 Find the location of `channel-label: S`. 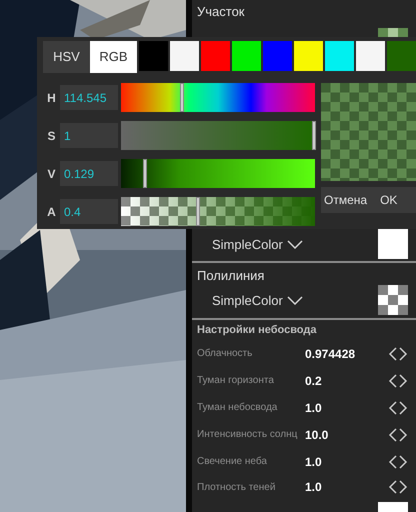

channel-label: S is located at coordinates (51, 136).